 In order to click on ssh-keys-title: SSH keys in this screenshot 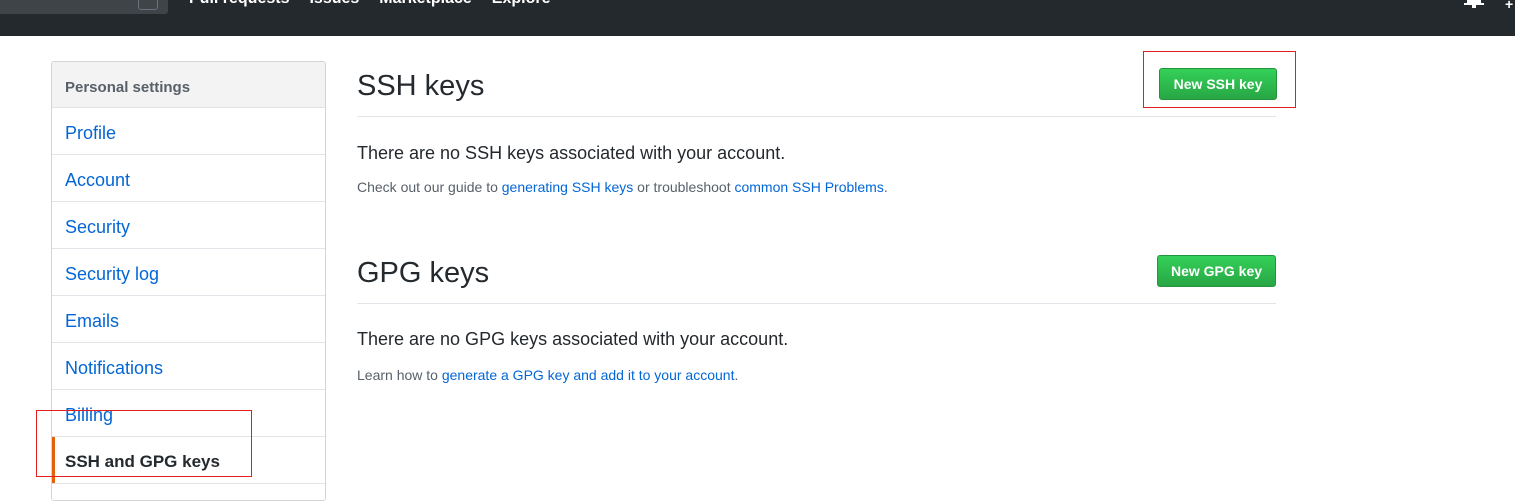, I will do `click(421, 86)`.